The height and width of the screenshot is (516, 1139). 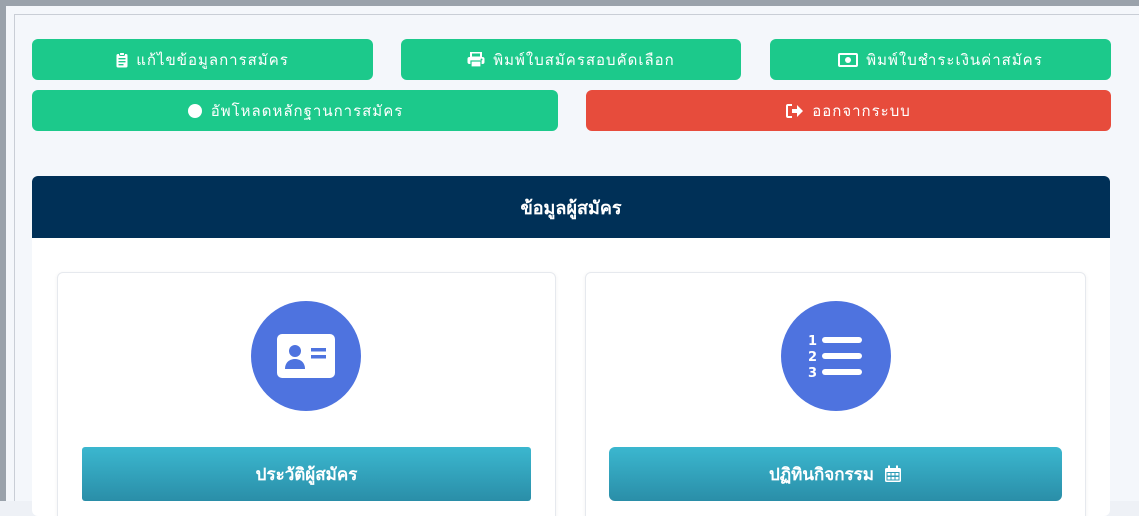 What do you see at coordinates (122, 59) in the screenshot?
I see `clipboard-icon` at bounding box center [122, 59].